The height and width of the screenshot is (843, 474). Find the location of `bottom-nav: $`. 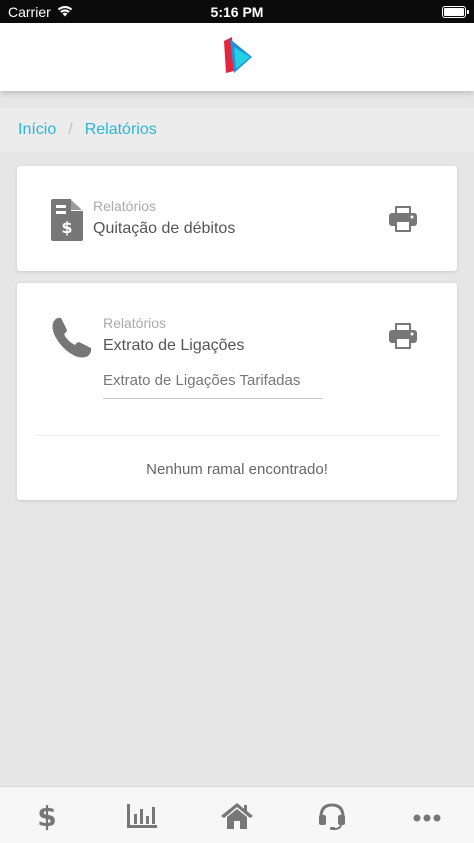

bottom-nav: $ is located at coordinates (237, 814).